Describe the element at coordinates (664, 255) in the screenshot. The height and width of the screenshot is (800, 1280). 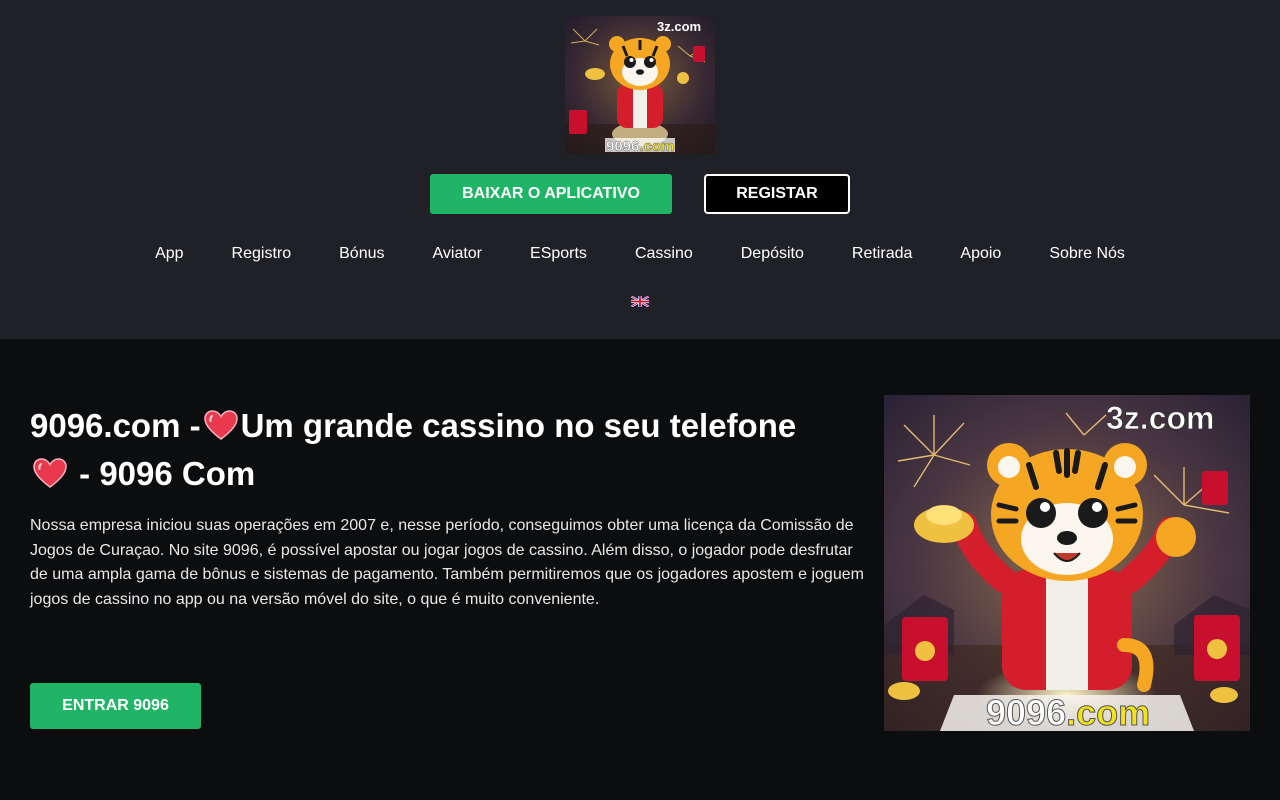
I see `nav-item-cassino: Cassino` at that location.